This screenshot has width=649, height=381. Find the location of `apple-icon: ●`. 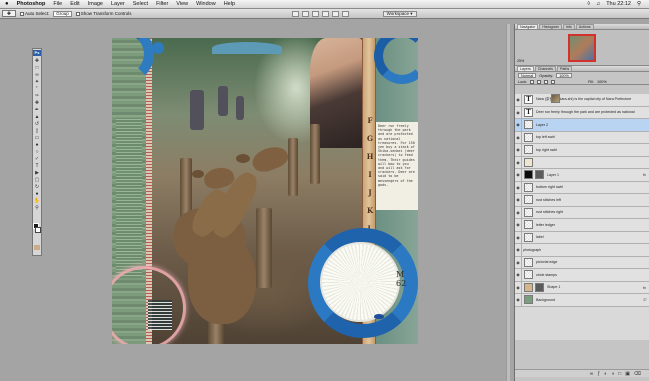

apple-icon: ● is located at coordinates (7, 4).